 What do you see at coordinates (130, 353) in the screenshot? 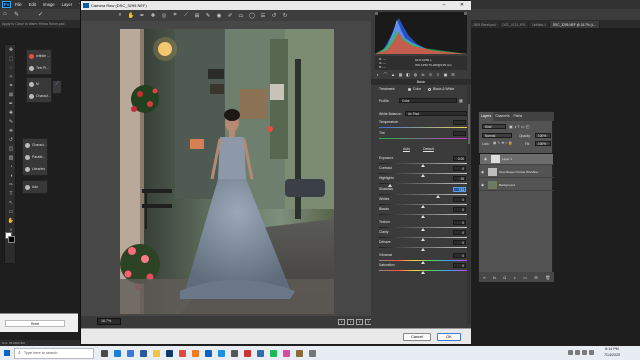
I see `store-icon` at bounding box center [130, 353].